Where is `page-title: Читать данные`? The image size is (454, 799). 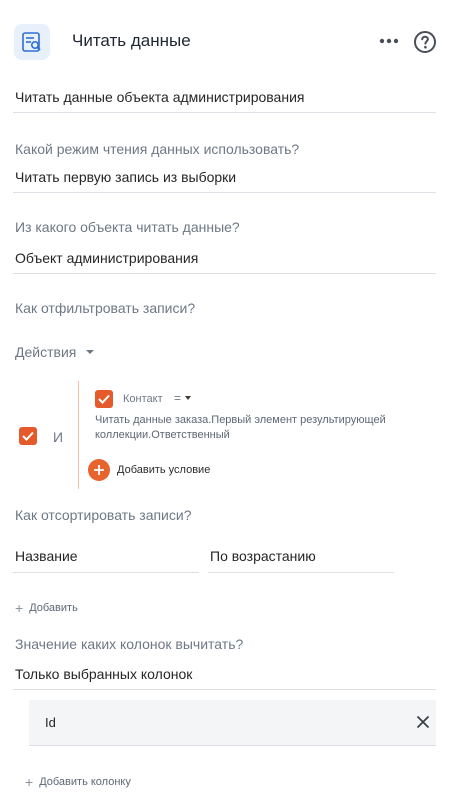
page-title: Читать данные is located at coordinates (131, 40).